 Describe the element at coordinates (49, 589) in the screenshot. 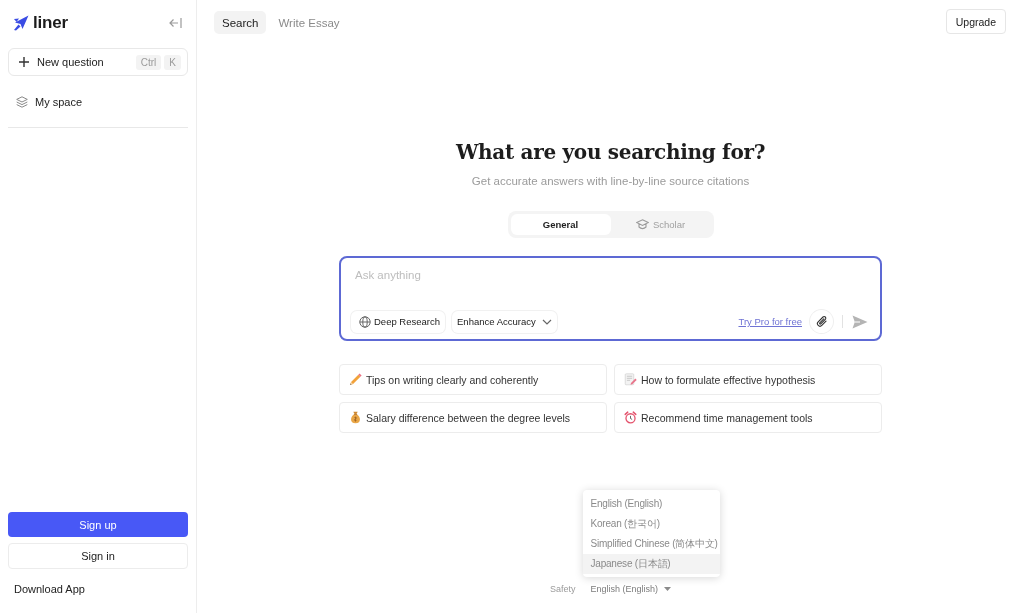

I see `download-app-link: Download App` at that location.